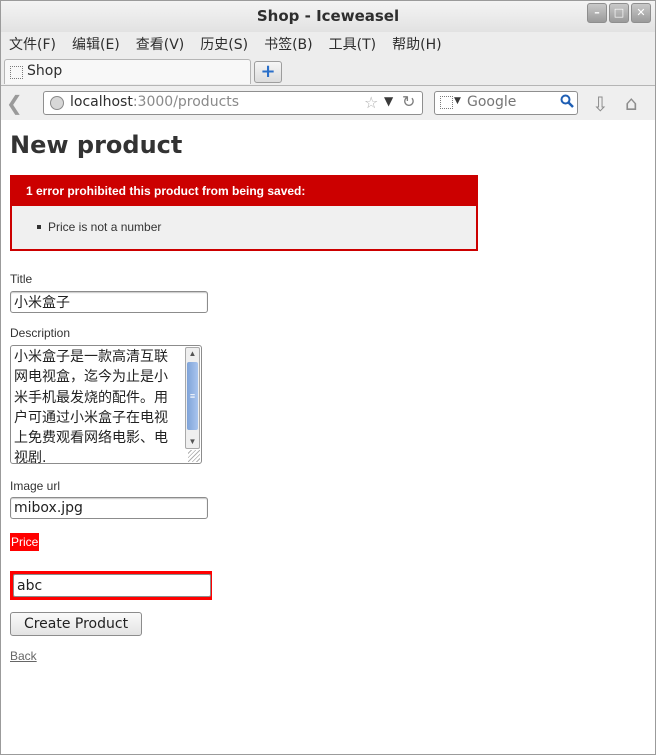 This screenshot has width=656, height=755. Describe the element at coordinates (160, 44) in the screenshot. I see `menu-view: 查看(V)` at that location.